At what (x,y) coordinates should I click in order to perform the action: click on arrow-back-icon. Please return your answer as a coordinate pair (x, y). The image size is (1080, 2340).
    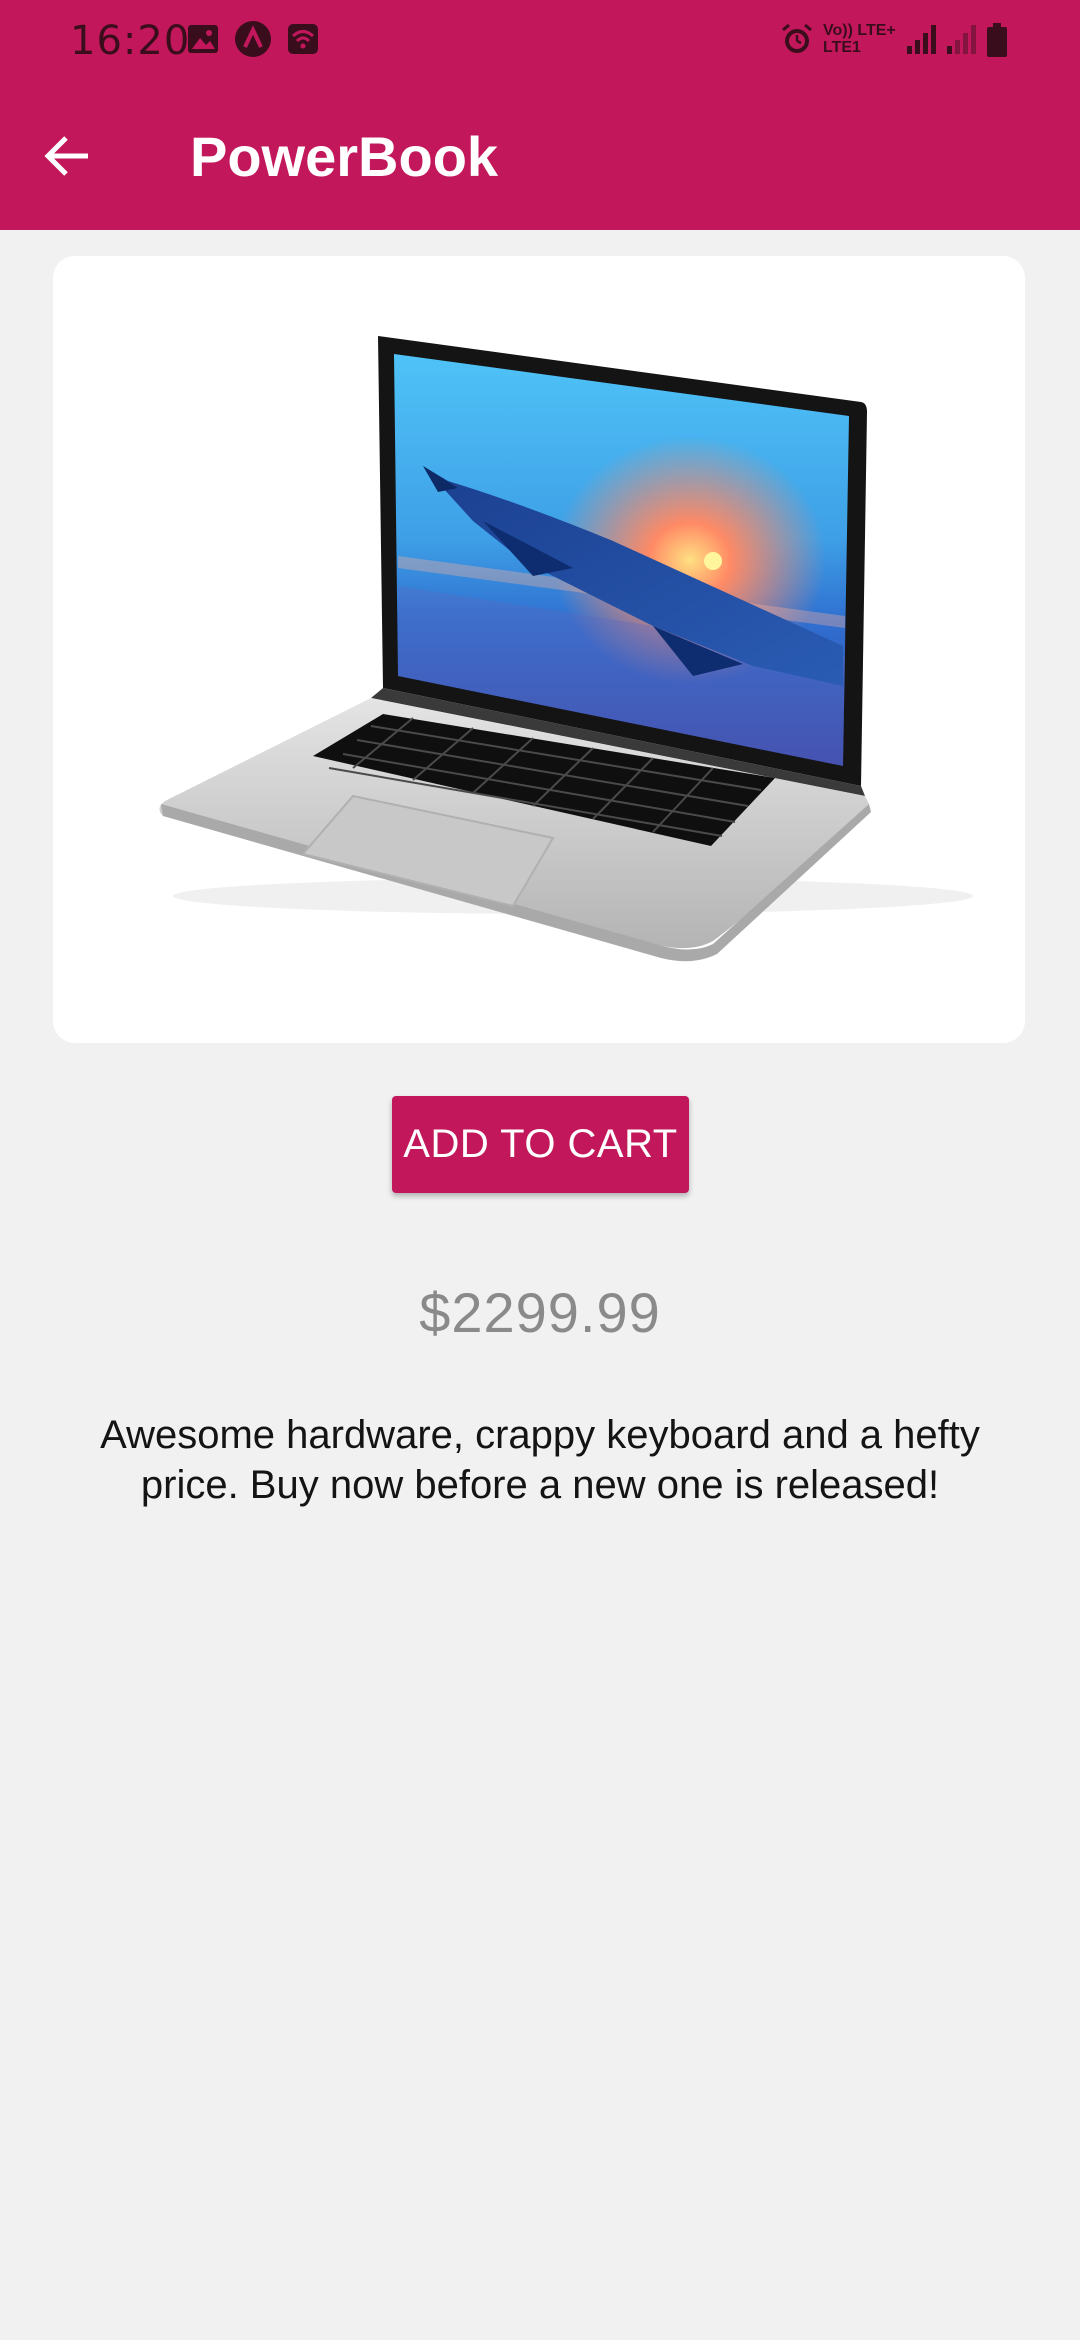
    Looking at the image, I should click on (66, 156).